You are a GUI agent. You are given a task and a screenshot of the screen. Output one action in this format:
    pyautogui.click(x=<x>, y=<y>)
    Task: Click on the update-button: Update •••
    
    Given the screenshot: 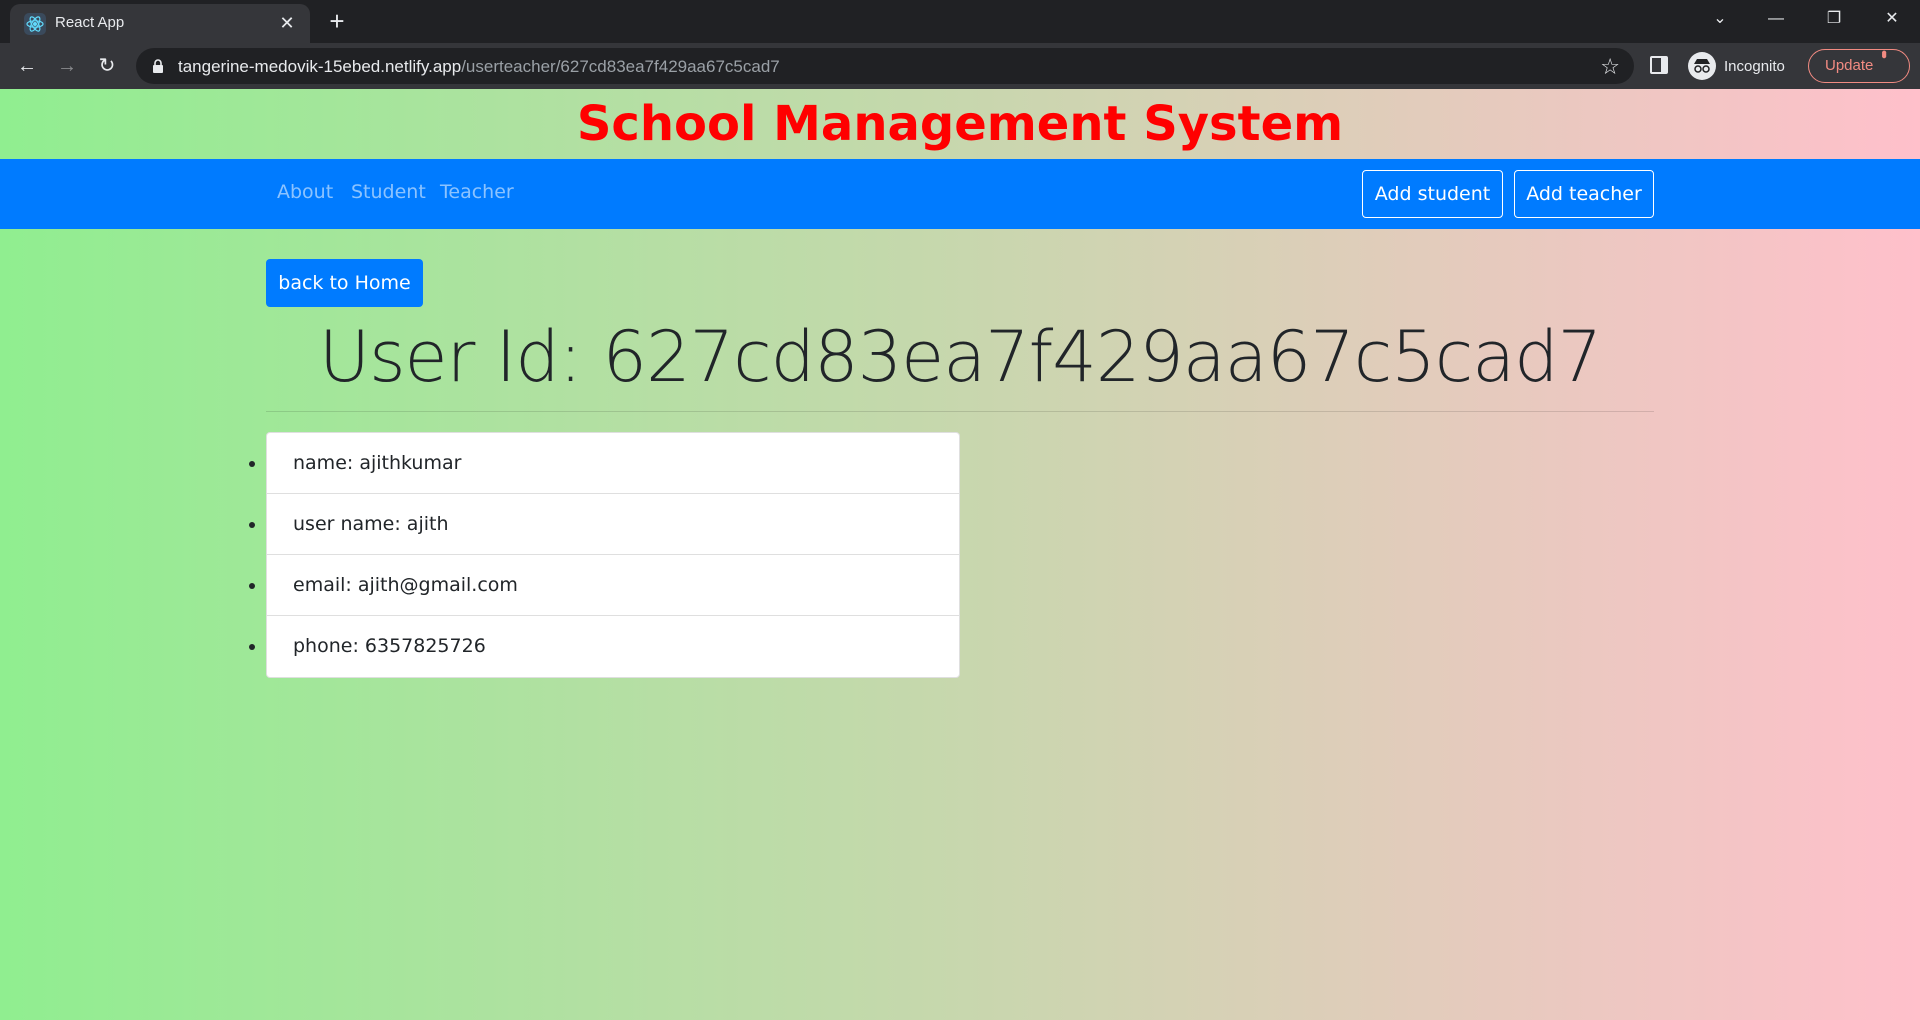 What is the action you would take?
    pyautogui.click(x=1859, y=66)
    